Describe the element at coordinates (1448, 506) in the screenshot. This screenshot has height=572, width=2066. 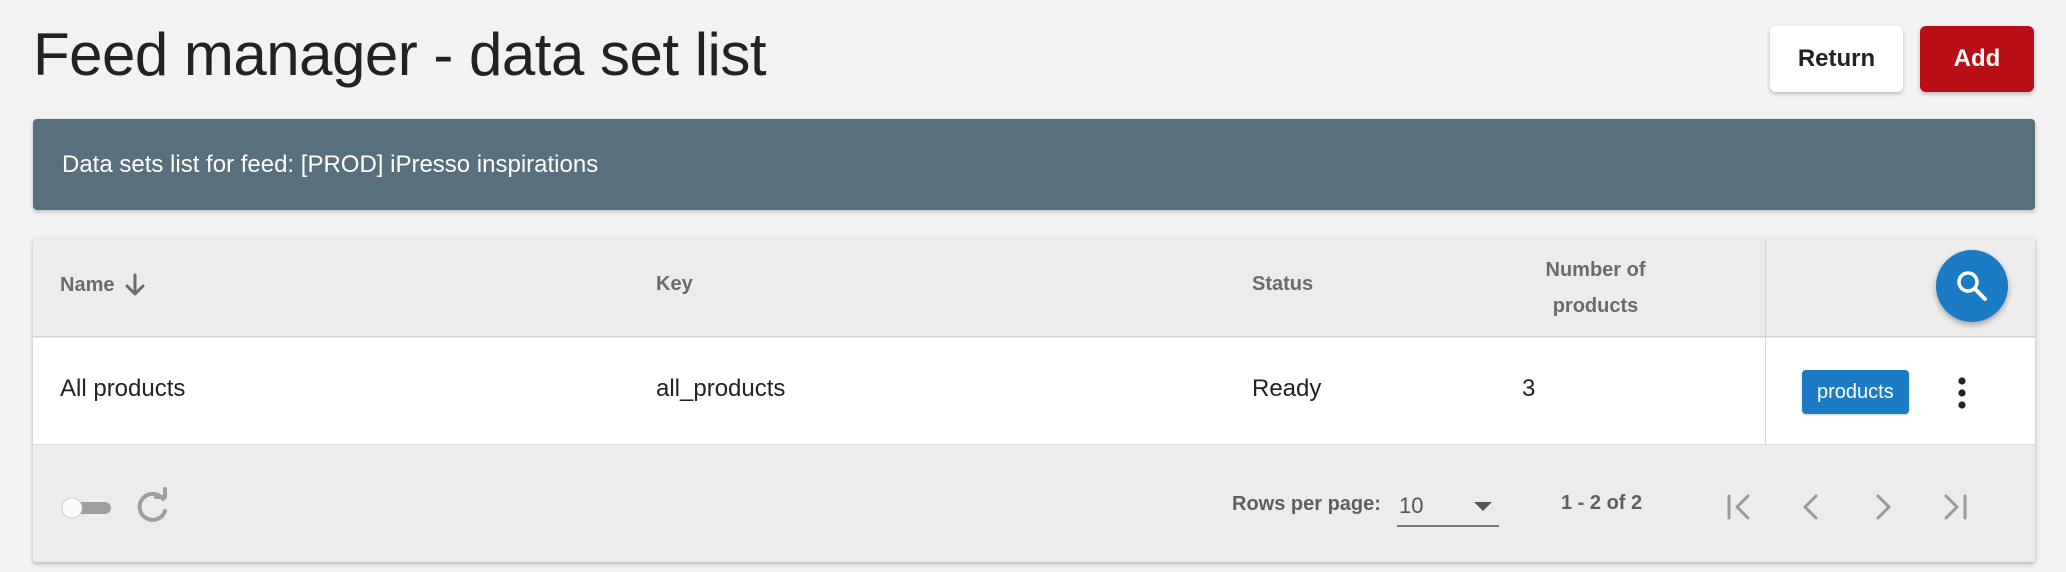
I see `rows-per-page-select: 10` at that location.